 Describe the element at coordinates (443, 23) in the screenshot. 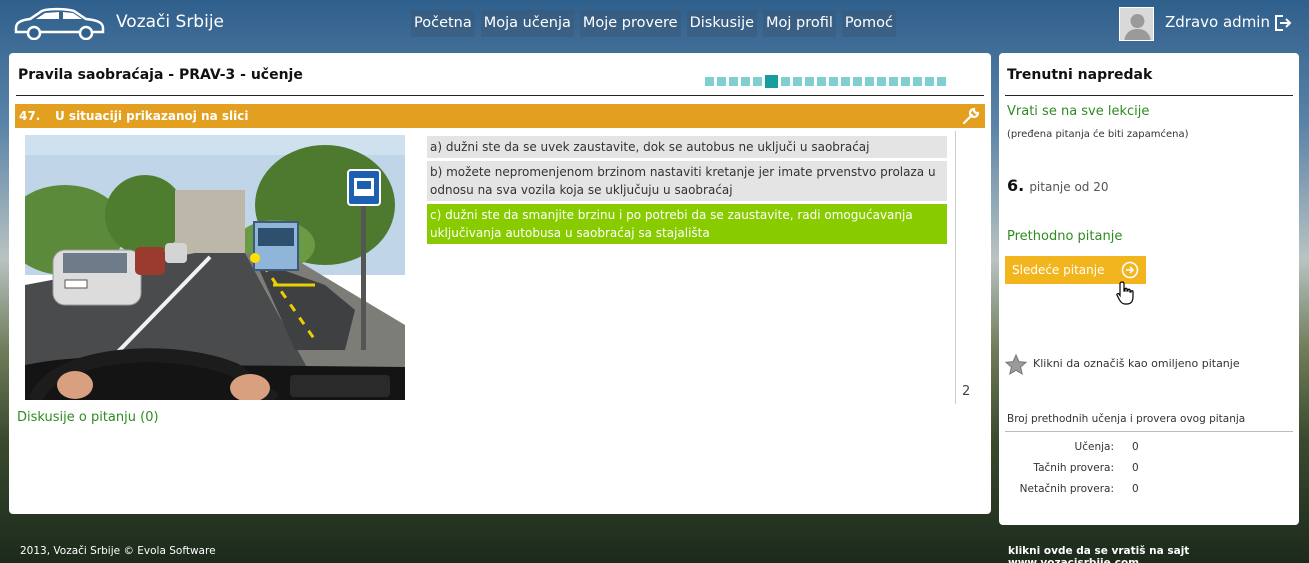

I see `nav-home: Početna` at that location.